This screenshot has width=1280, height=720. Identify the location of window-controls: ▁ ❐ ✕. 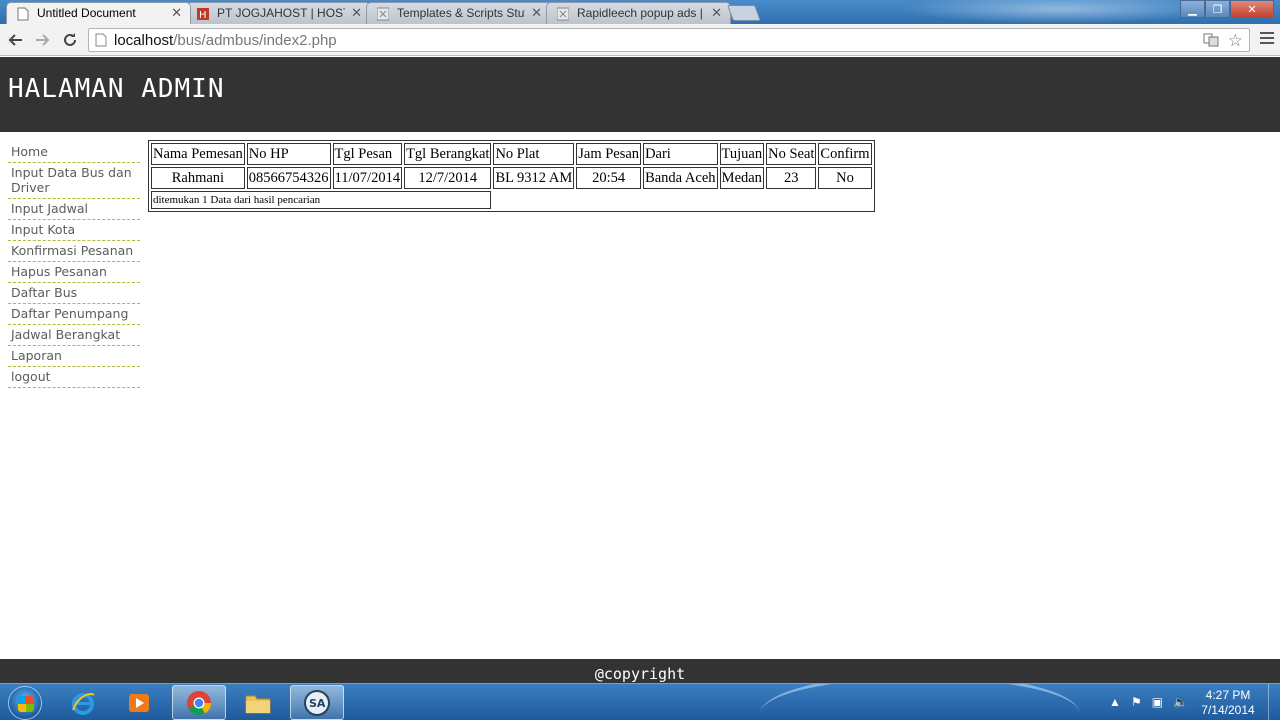
(1227, 9).